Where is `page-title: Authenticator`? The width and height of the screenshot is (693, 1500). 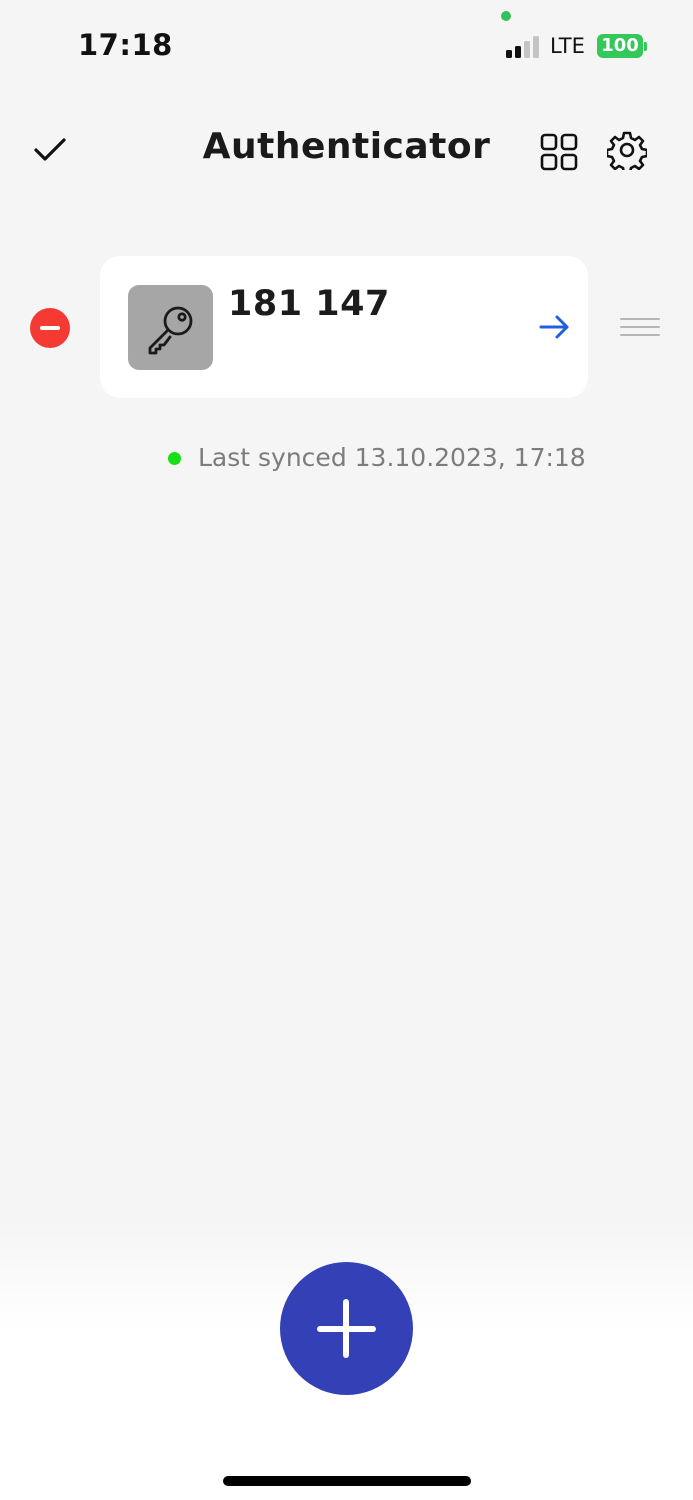 page-title: Authenticator is located at coordinates (346, 146).